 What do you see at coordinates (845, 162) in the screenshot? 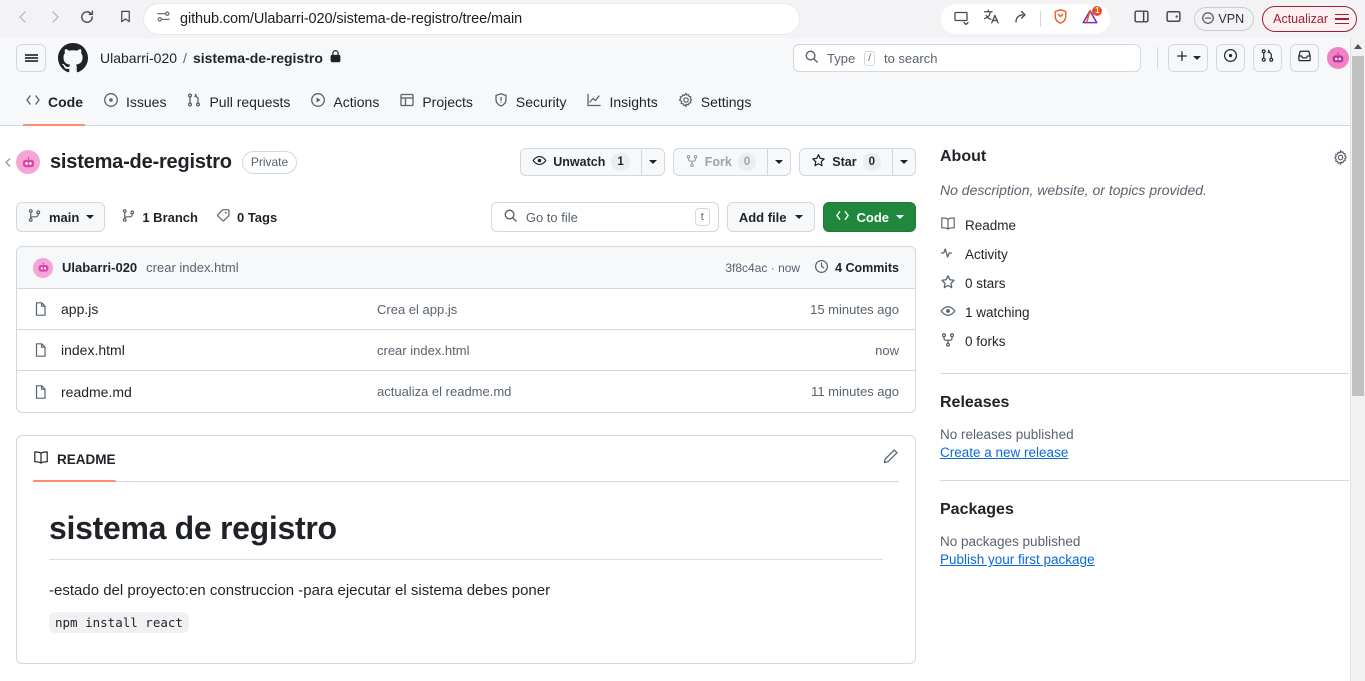
I see `star-button: Star 0` at bounding box center [845, 162].